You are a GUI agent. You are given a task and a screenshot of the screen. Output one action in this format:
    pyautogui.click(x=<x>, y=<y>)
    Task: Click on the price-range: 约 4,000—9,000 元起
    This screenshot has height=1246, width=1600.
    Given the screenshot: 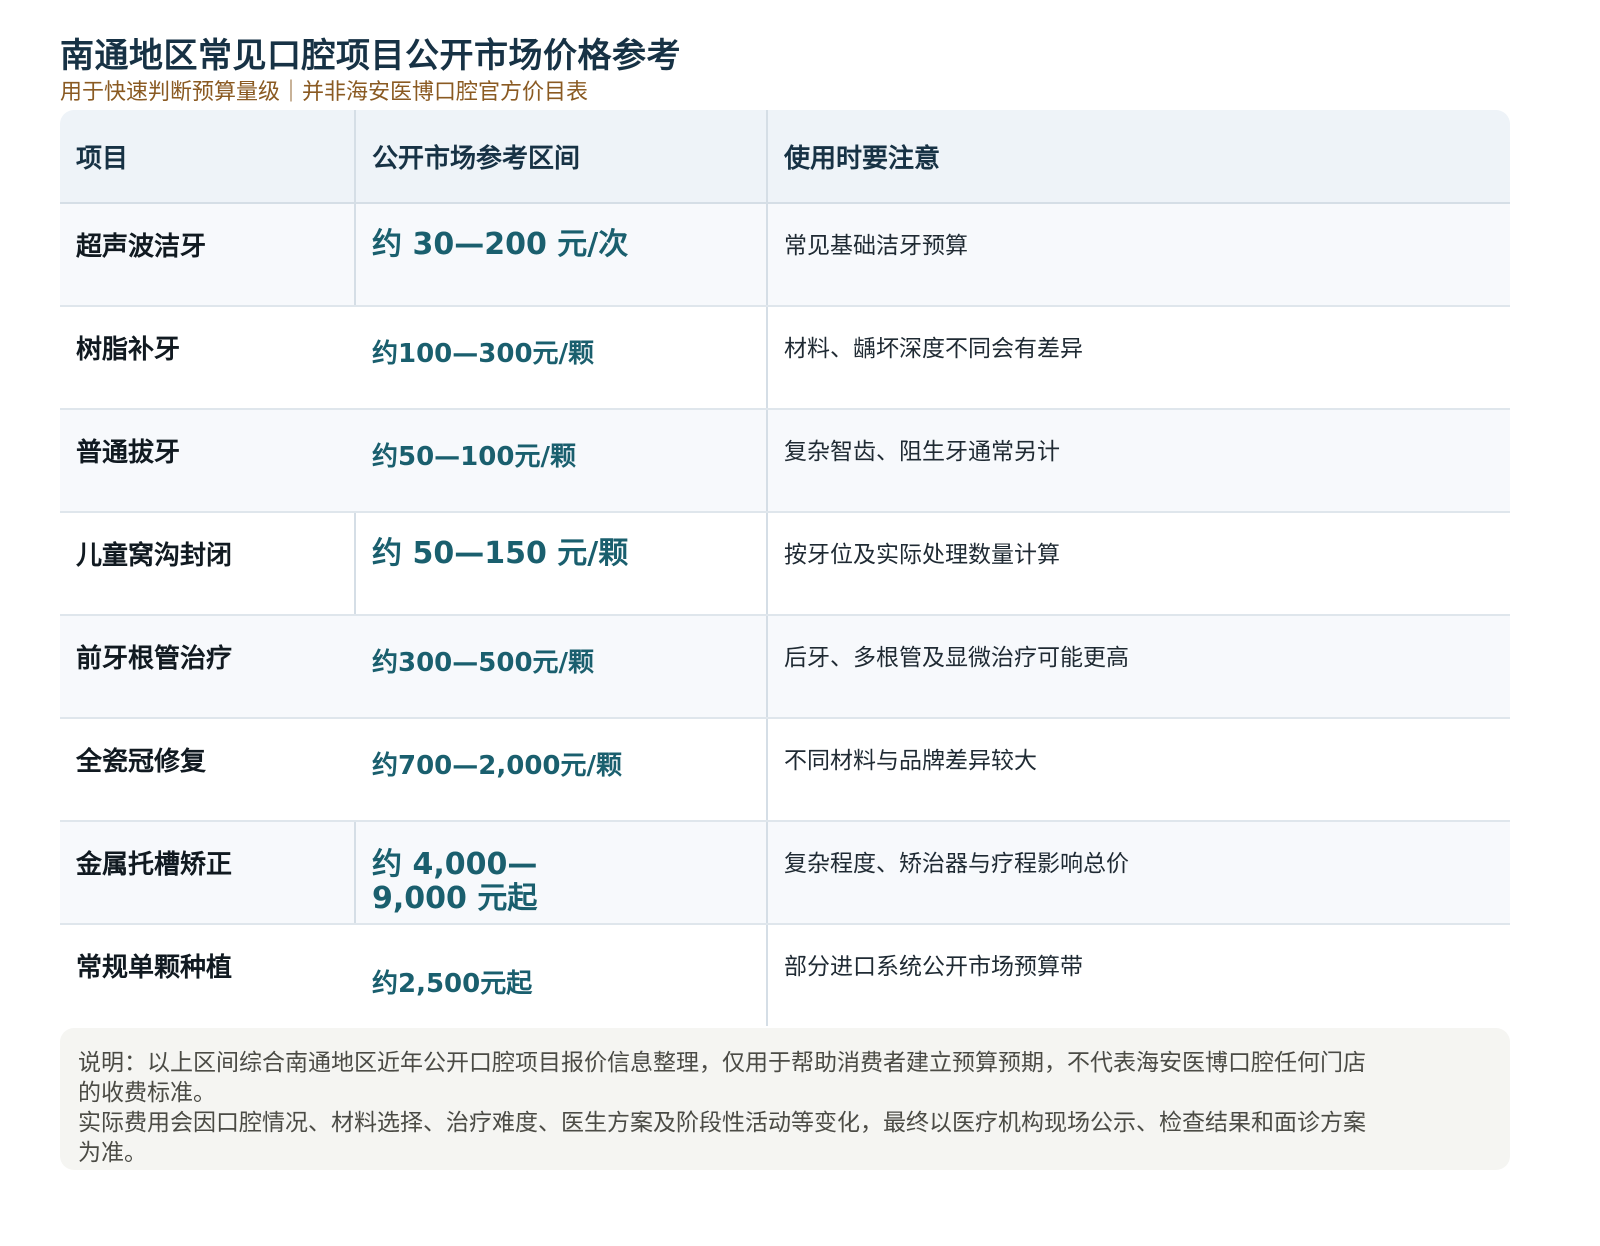 What is the action you would take?
    pyautogui.click(x=560, y=872)
    